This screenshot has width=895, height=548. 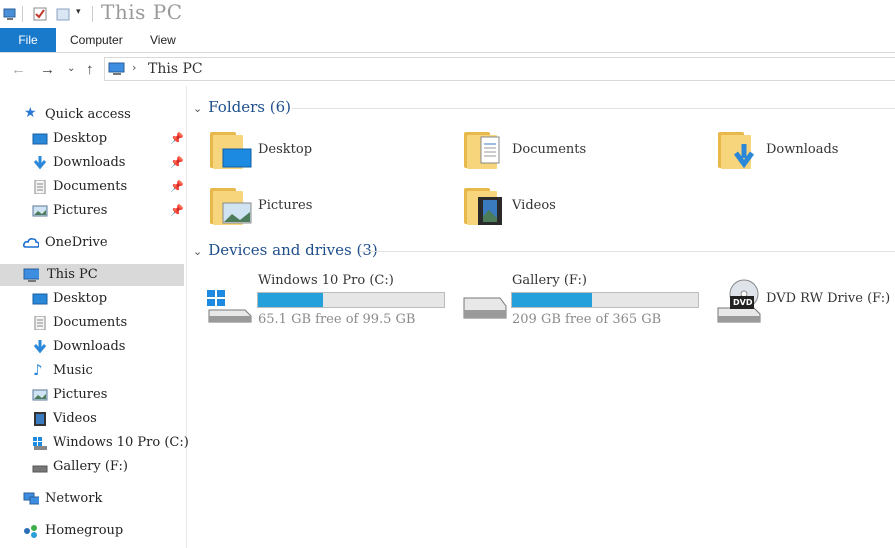 What do you see at coordinates (743, 302) in the screenshot?
I see `dvd-logo-text: DVD` at bounding box center [743, 302].